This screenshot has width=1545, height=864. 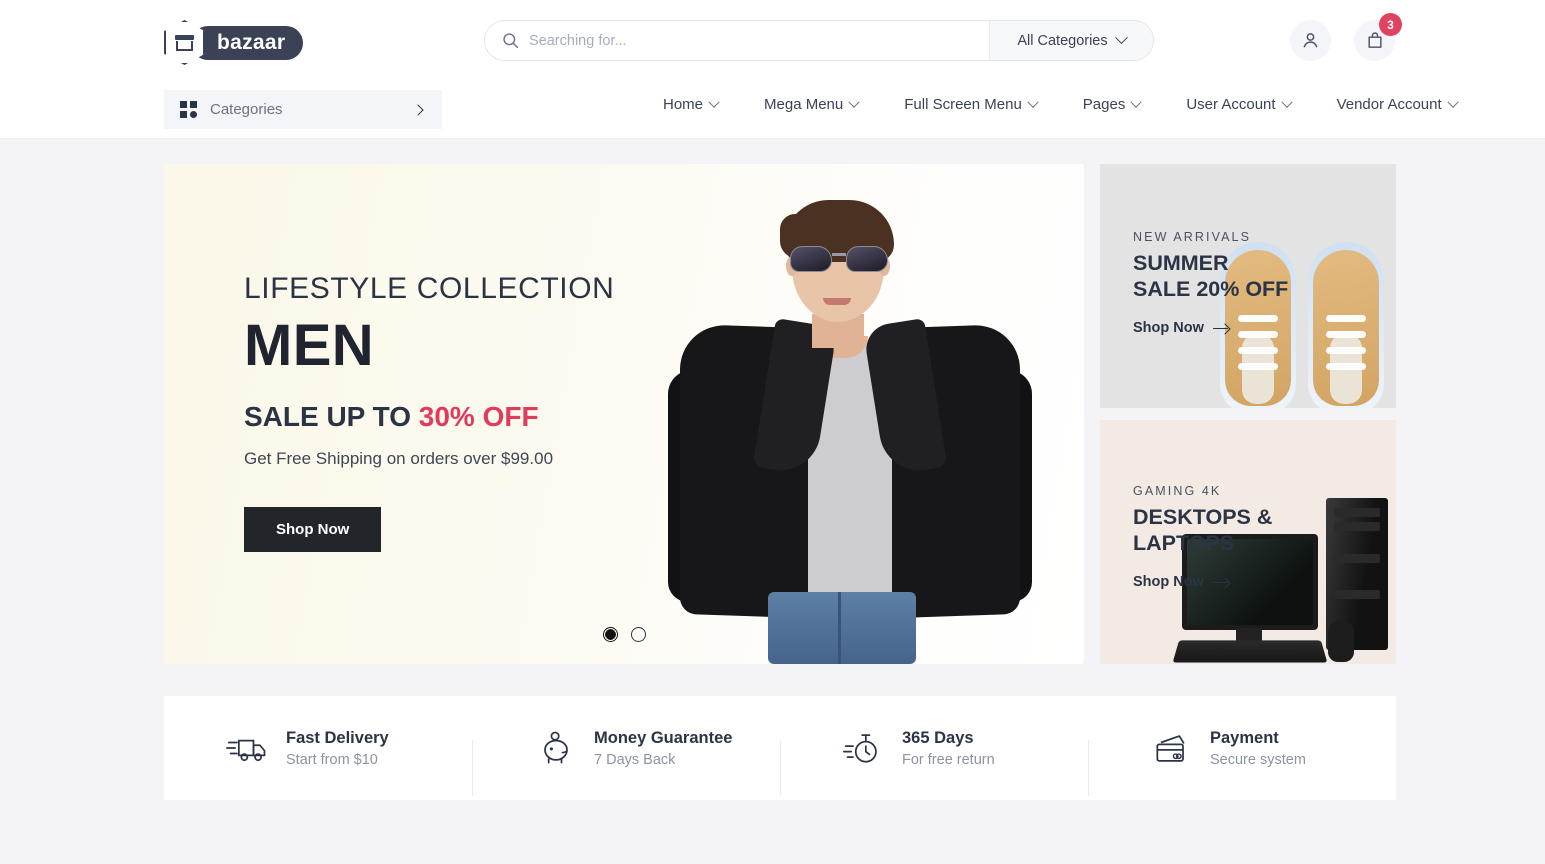 I want to click on brand-name-pill: bazaar, so click(x=247, y=42).